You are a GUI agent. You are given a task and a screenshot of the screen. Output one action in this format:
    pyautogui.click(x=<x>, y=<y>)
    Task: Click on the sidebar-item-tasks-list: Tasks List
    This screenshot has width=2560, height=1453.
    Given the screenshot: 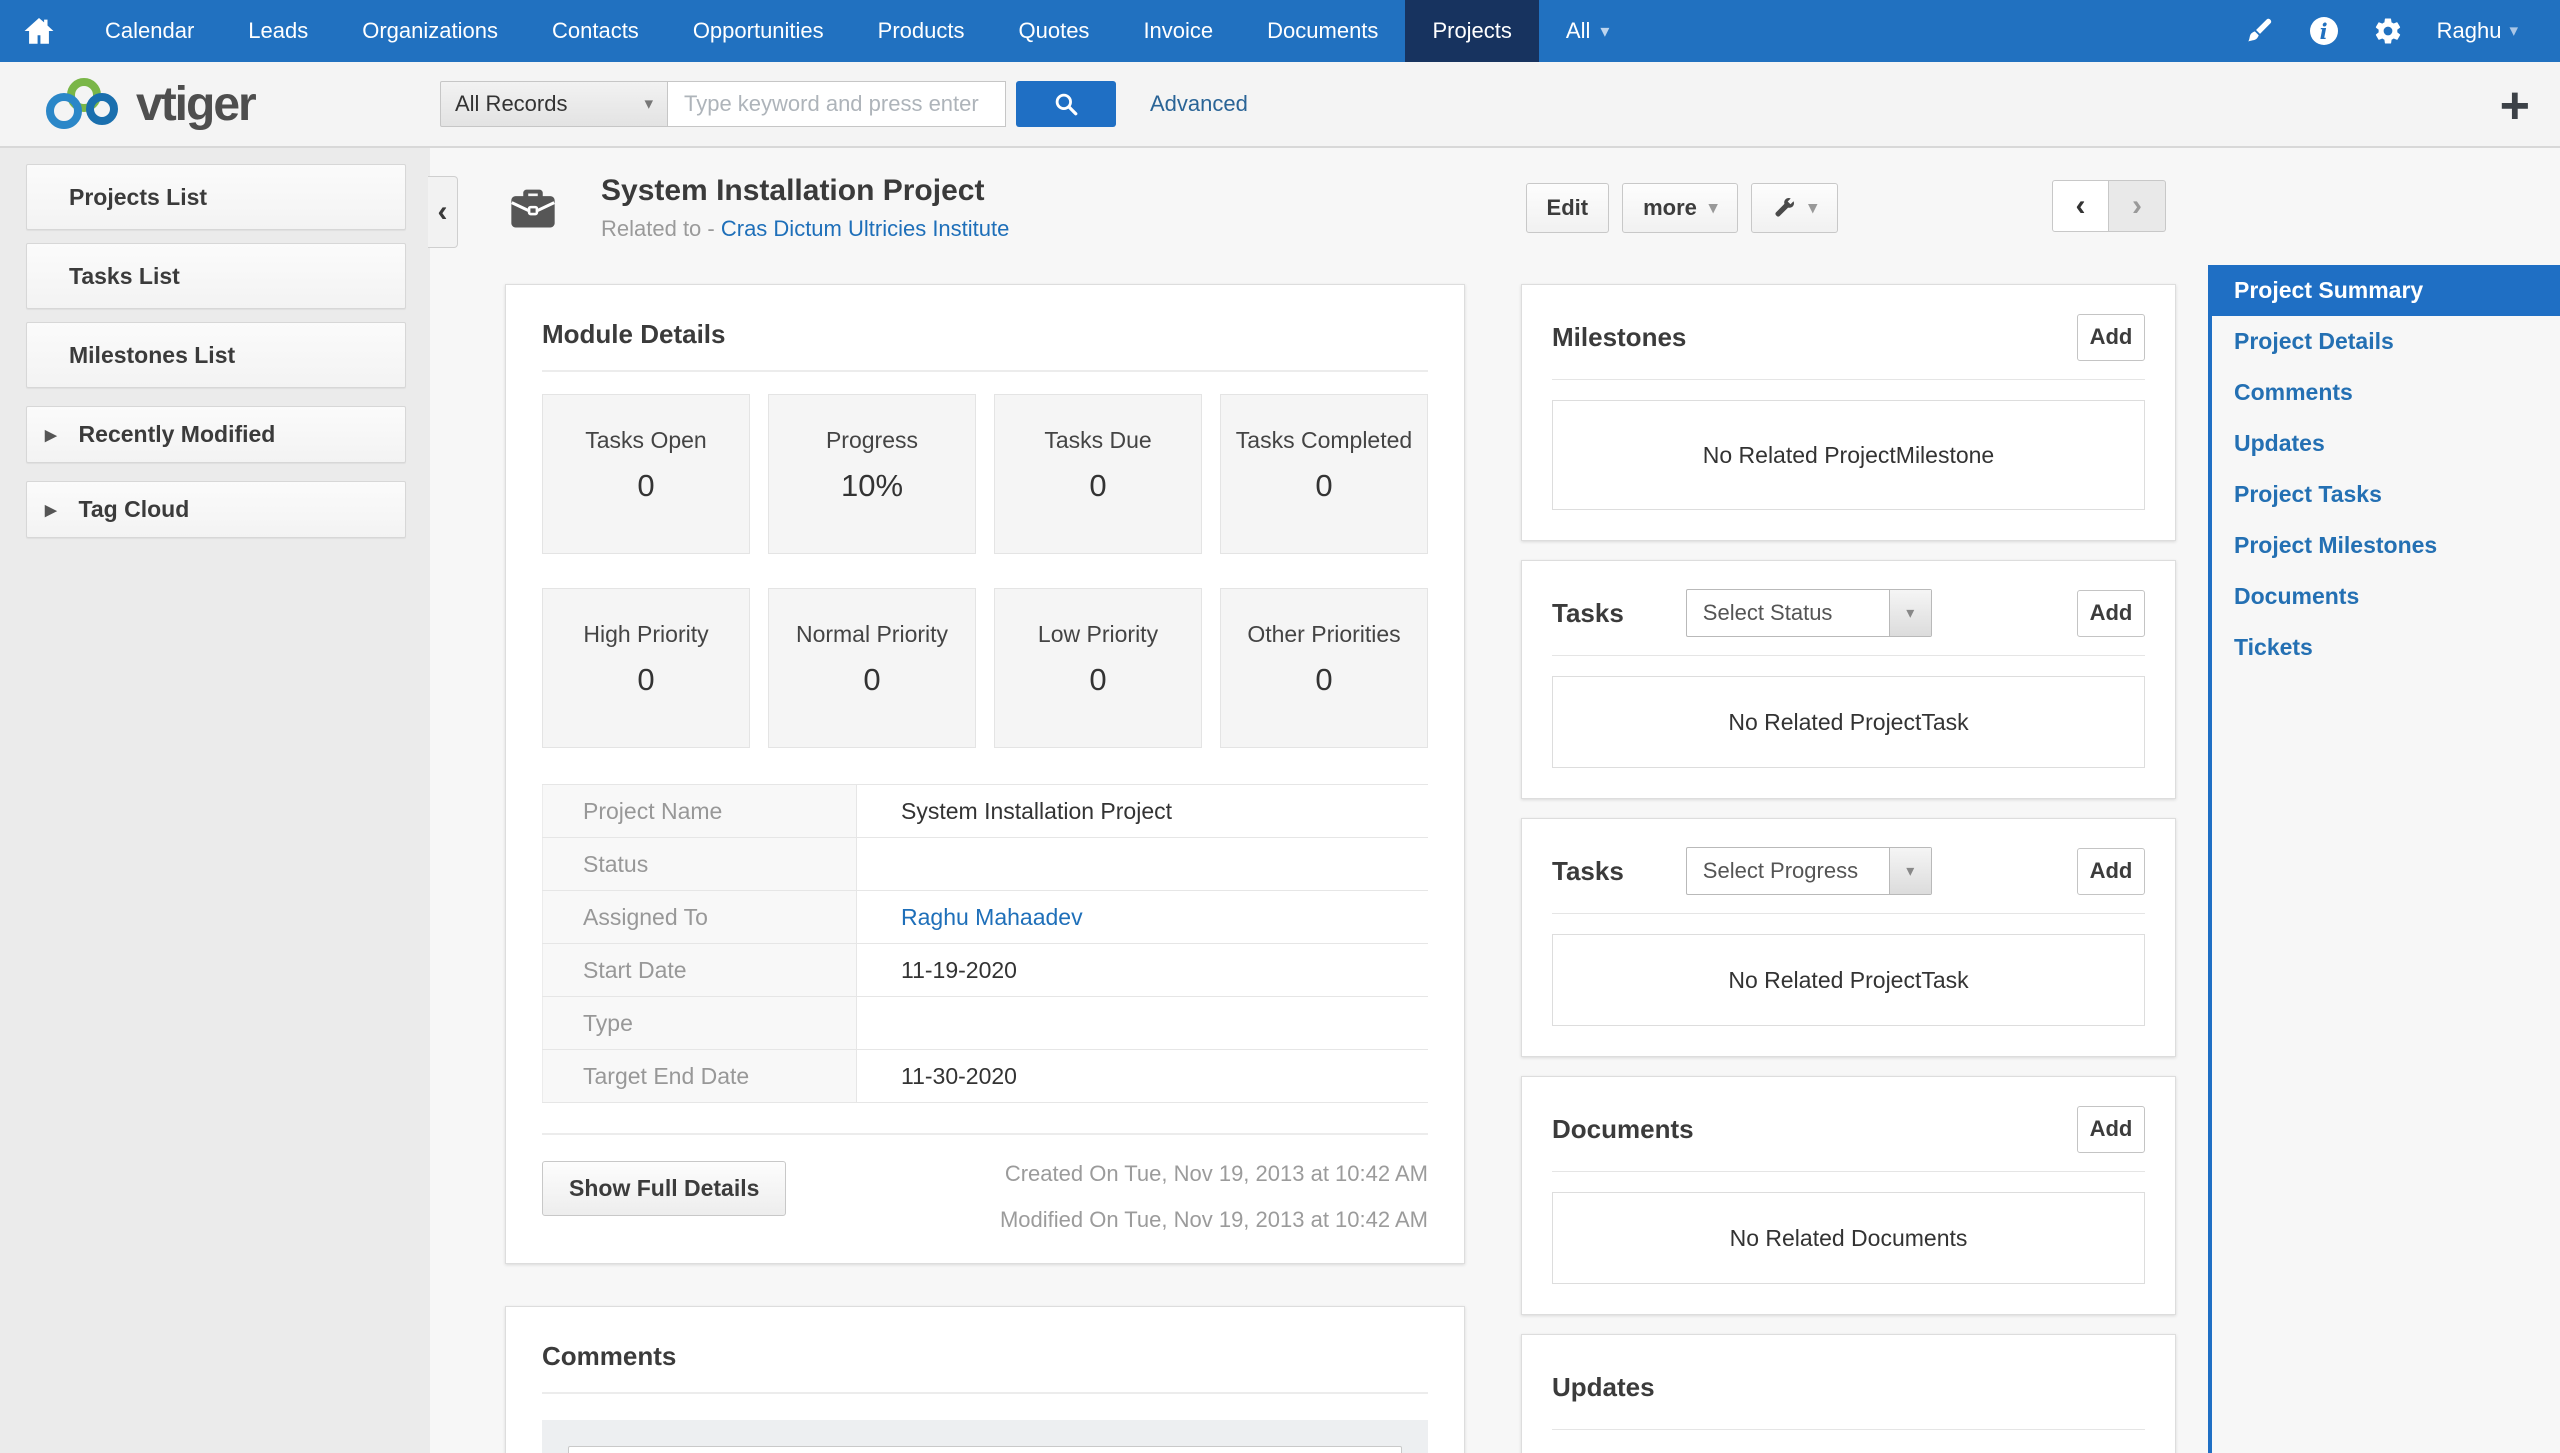 What is the action you would take?
    pyautogui.click(x=216, y=276)
    